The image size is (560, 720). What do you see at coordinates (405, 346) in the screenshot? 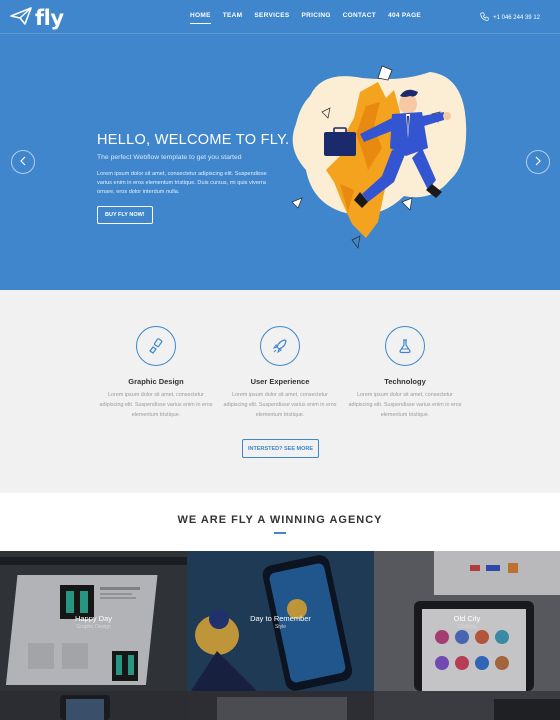
I see `flask-icon` at bounding box center [405, 346].